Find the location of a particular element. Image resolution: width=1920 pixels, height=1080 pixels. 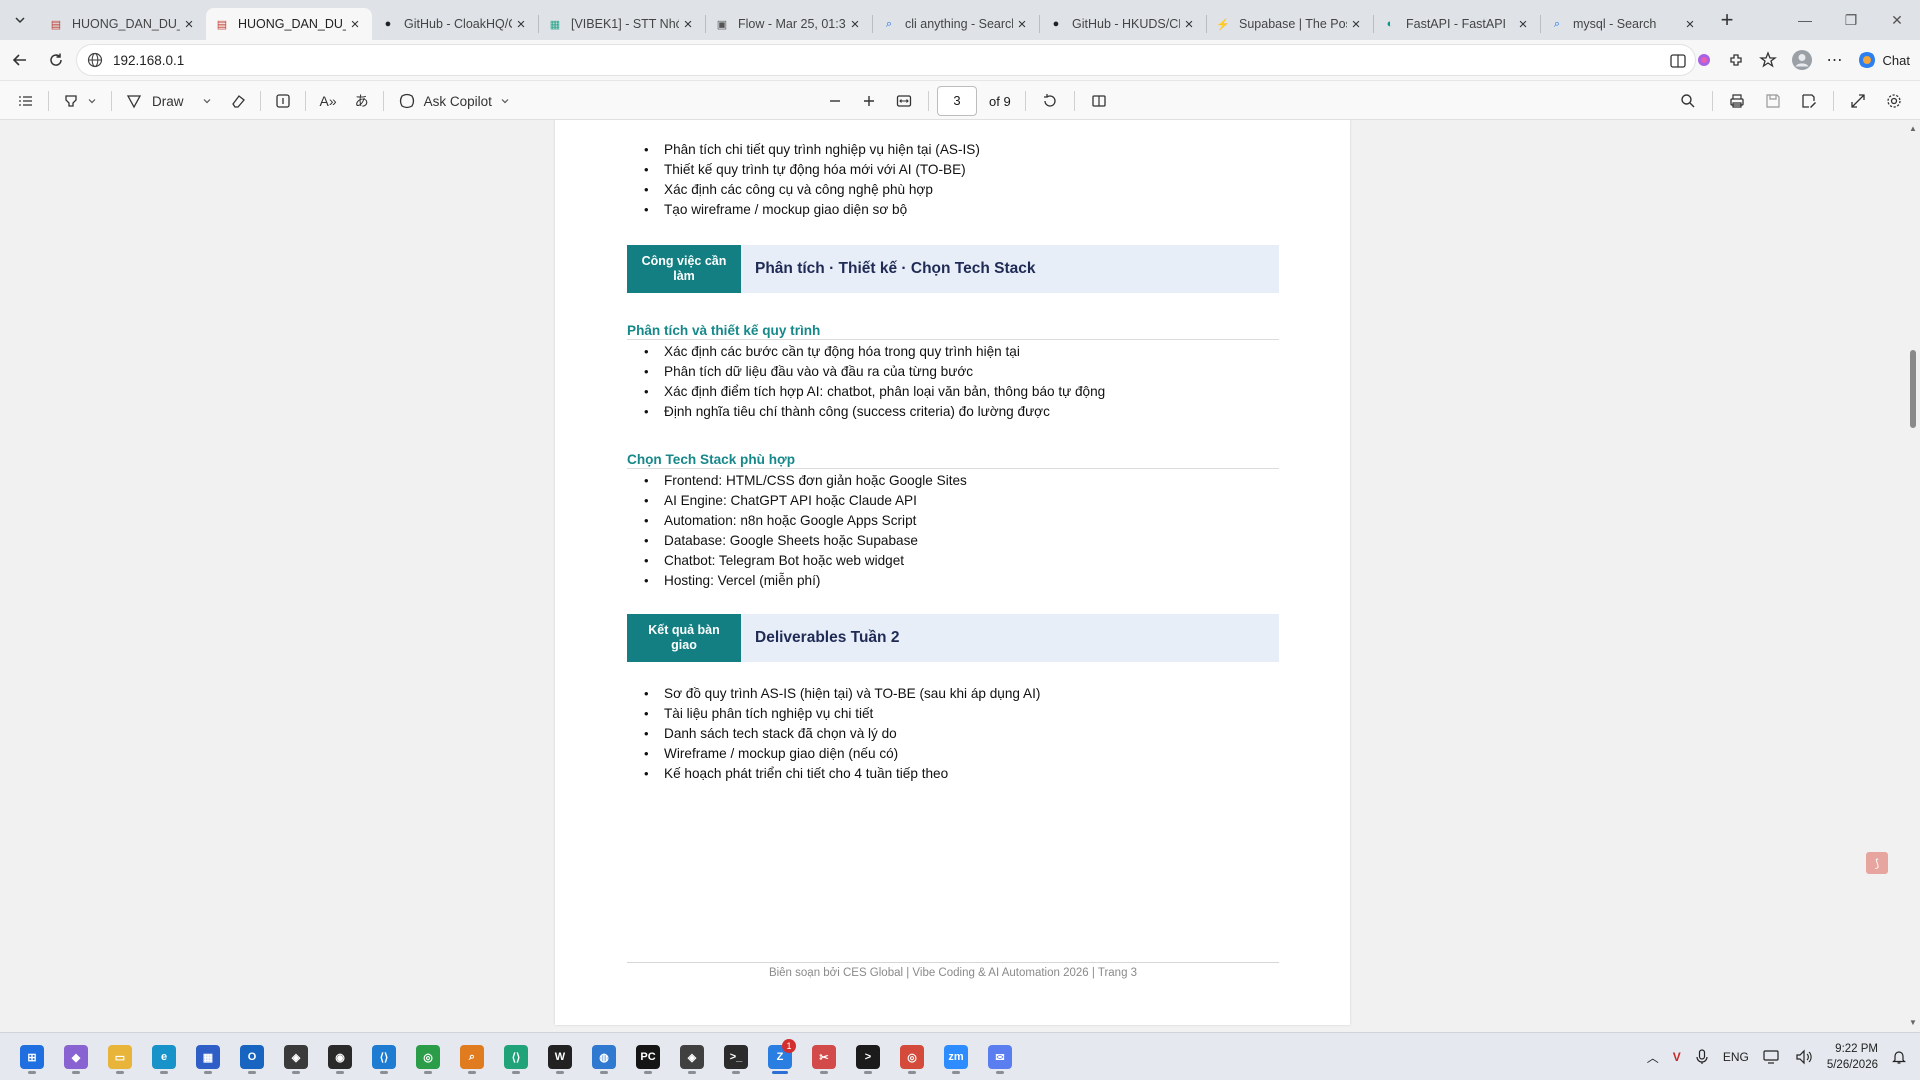

vertical-scrollbar: ▲ ▼ is located at coordinates (1913, 576).